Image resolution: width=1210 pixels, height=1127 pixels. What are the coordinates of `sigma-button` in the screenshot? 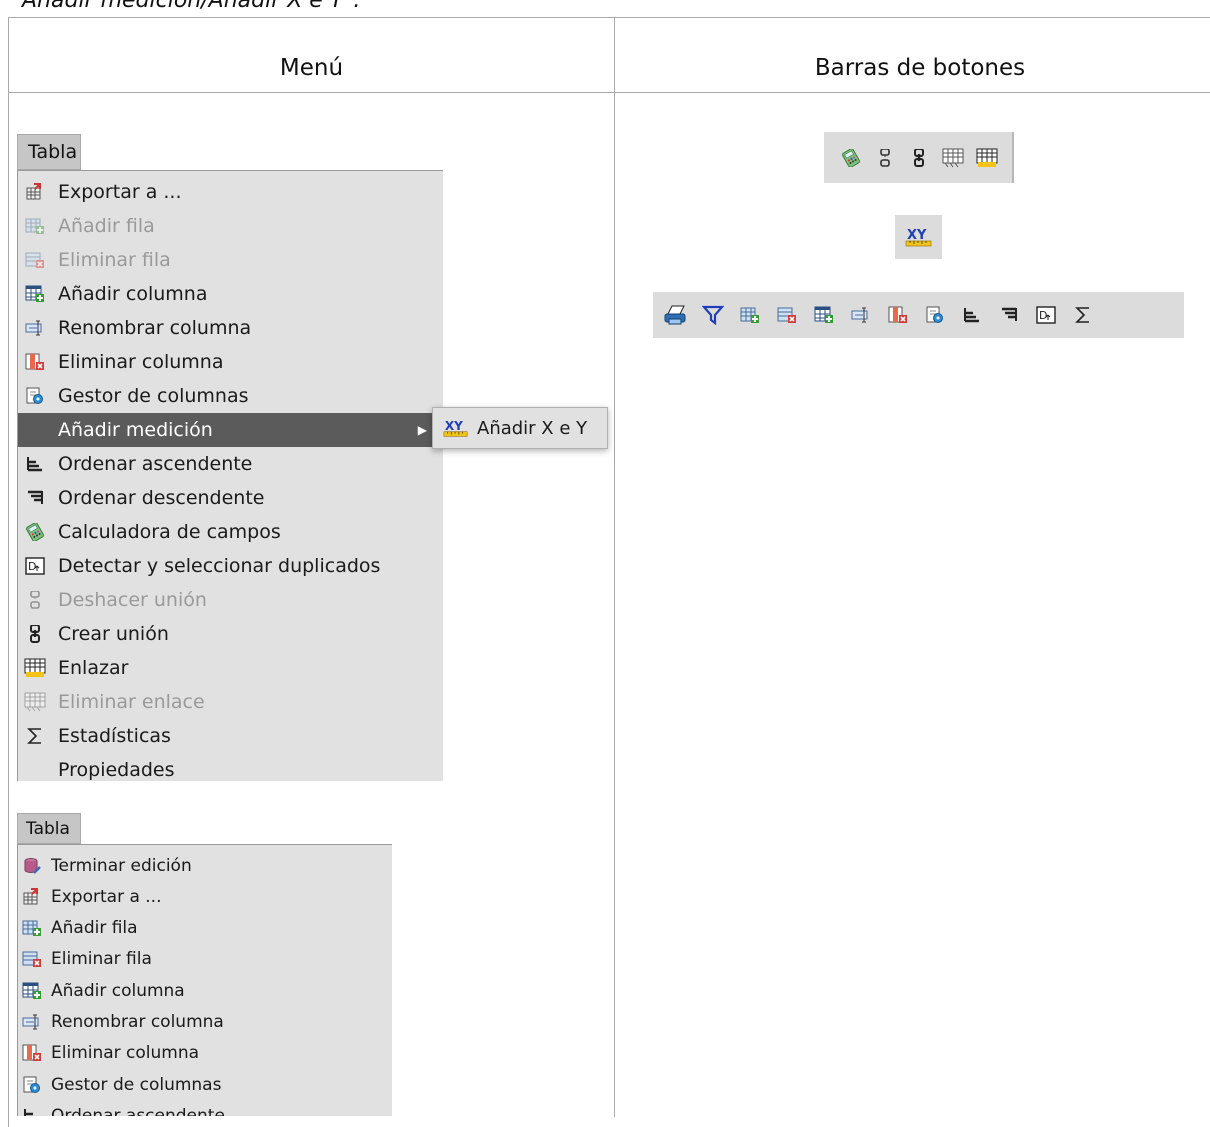 It's located at (1082, 315).